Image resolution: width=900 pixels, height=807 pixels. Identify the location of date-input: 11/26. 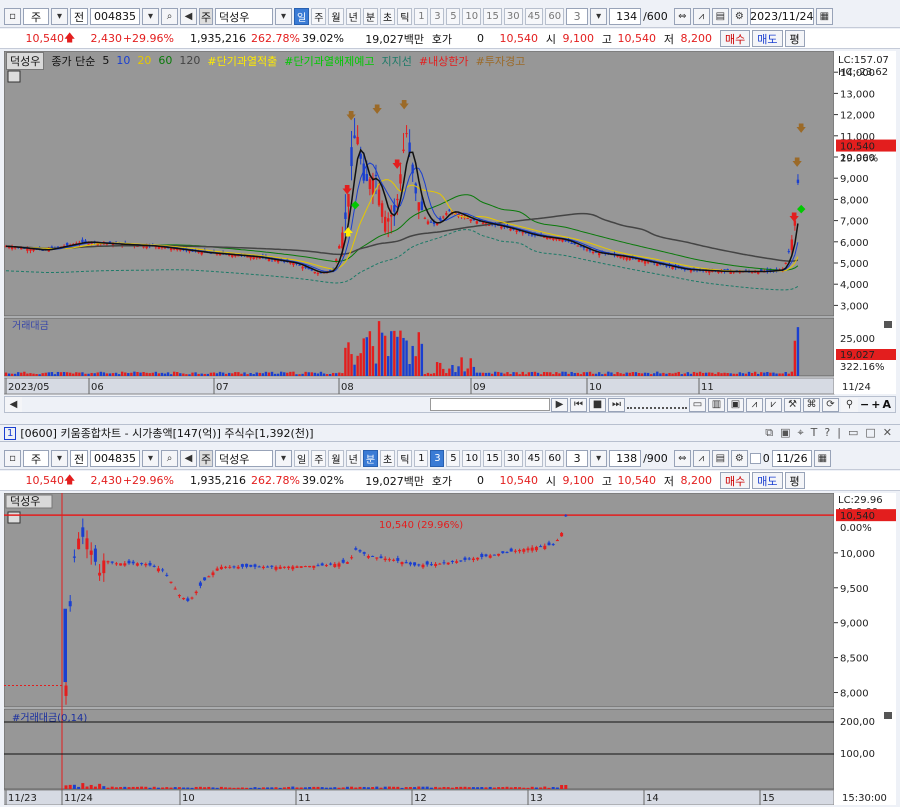
(791, 458).